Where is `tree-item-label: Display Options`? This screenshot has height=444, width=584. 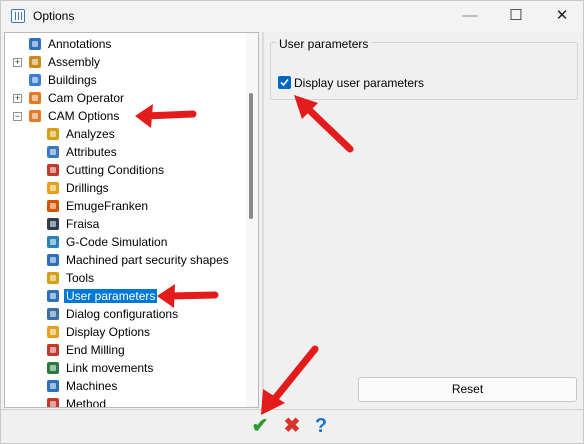 tree-item-label: Display Options is located at coordinates (108, 332).